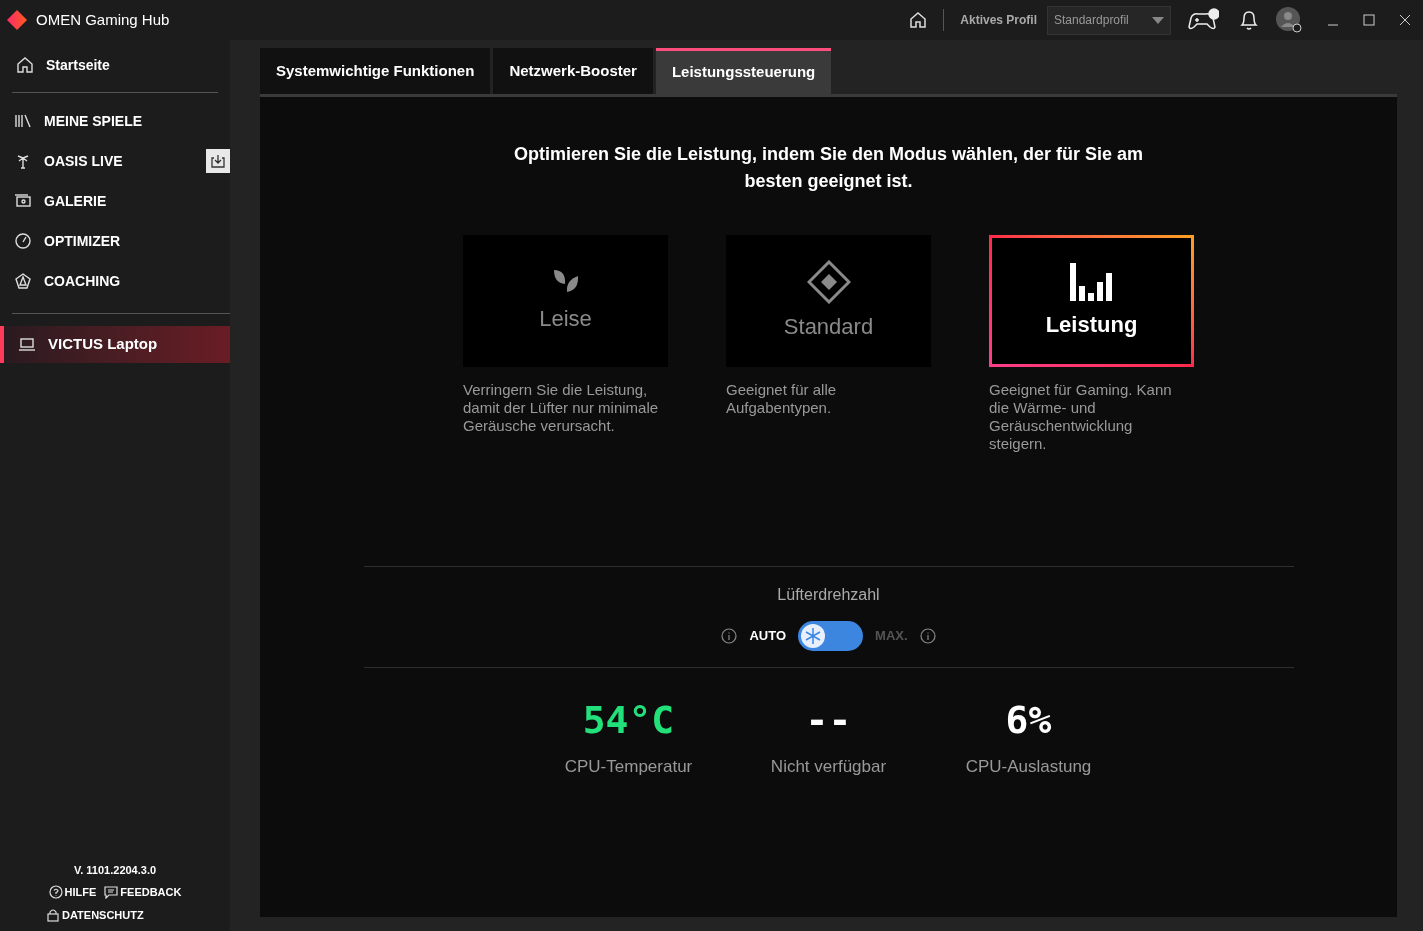  I want to click on tab: Netzwerk-Booster, so click(573, 71).